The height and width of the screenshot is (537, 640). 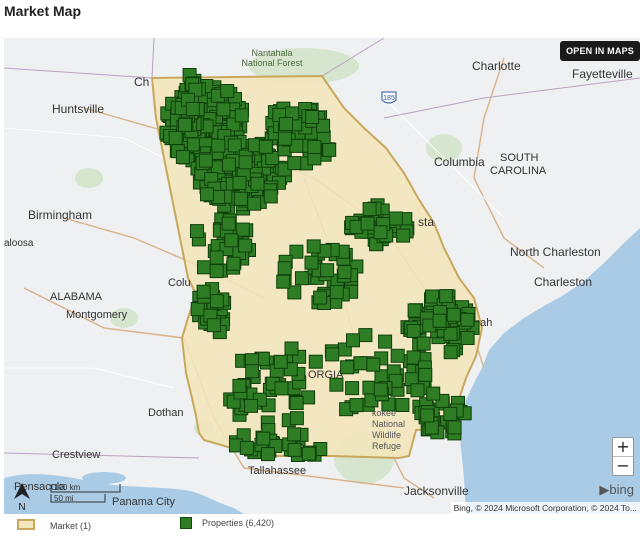 I want to click on zoom-in-button: +, so click(x=623, y=447).